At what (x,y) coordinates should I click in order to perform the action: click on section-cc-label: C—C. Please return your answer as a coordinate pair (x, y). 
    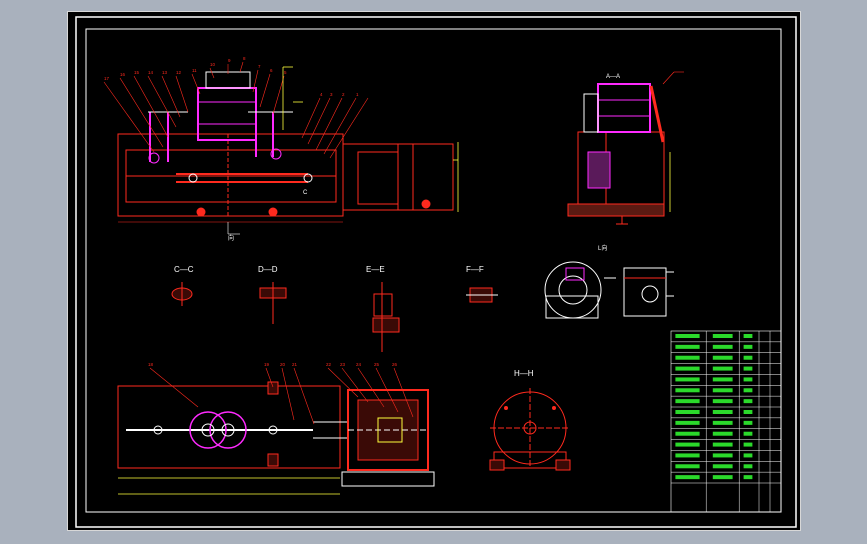
    Looking at the image, I should click on (184, 269).